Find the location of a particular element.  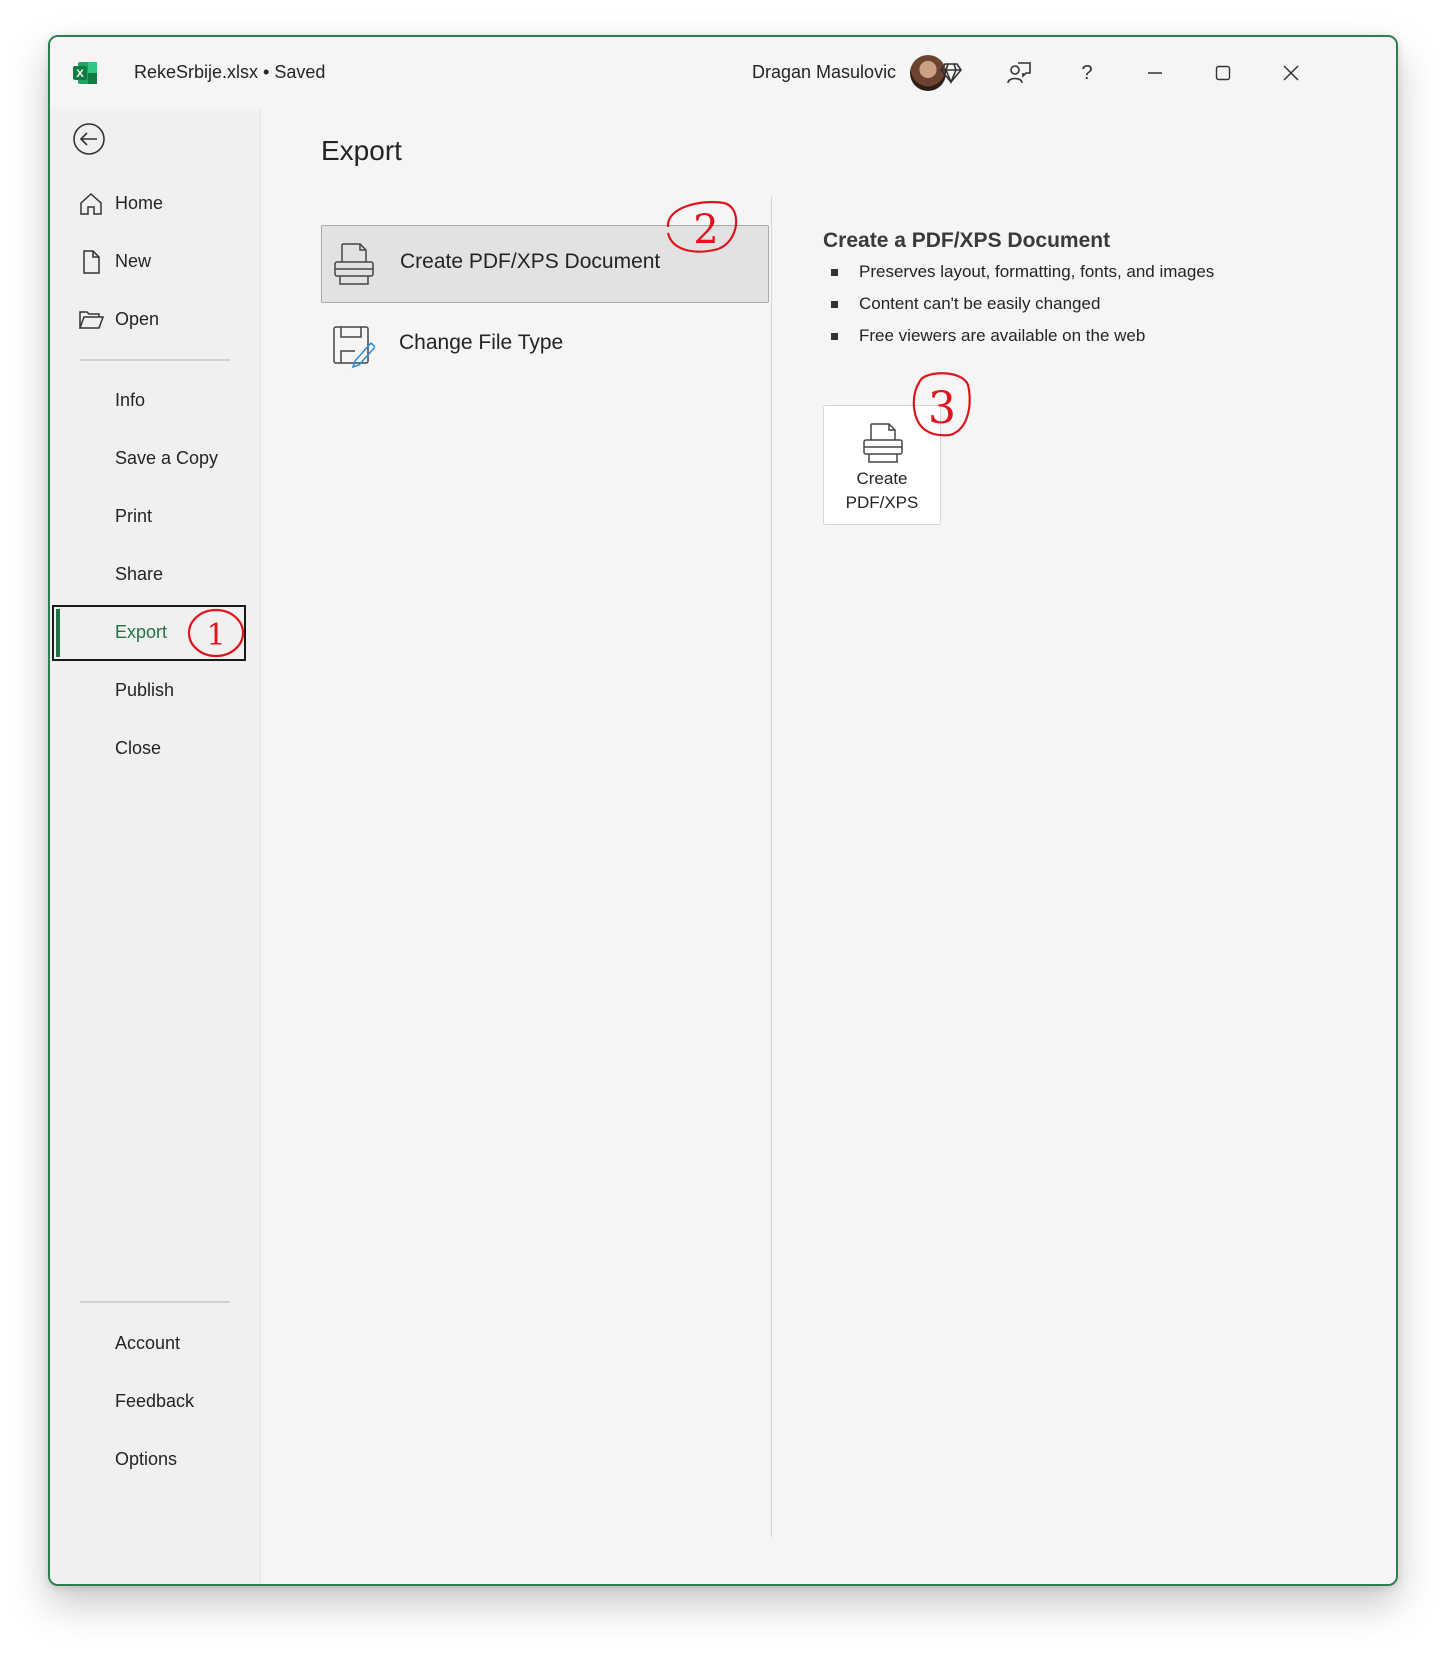

folder-open-icon is located at coordinates (91, 320).